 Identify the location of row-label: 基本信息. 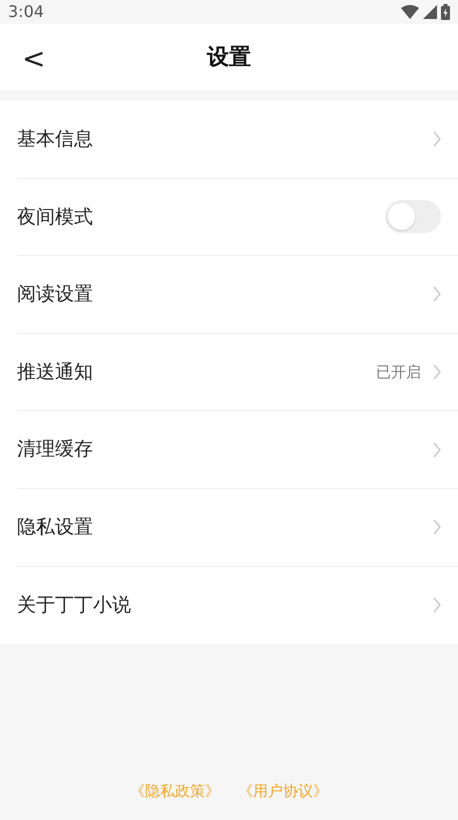
(55, 139).